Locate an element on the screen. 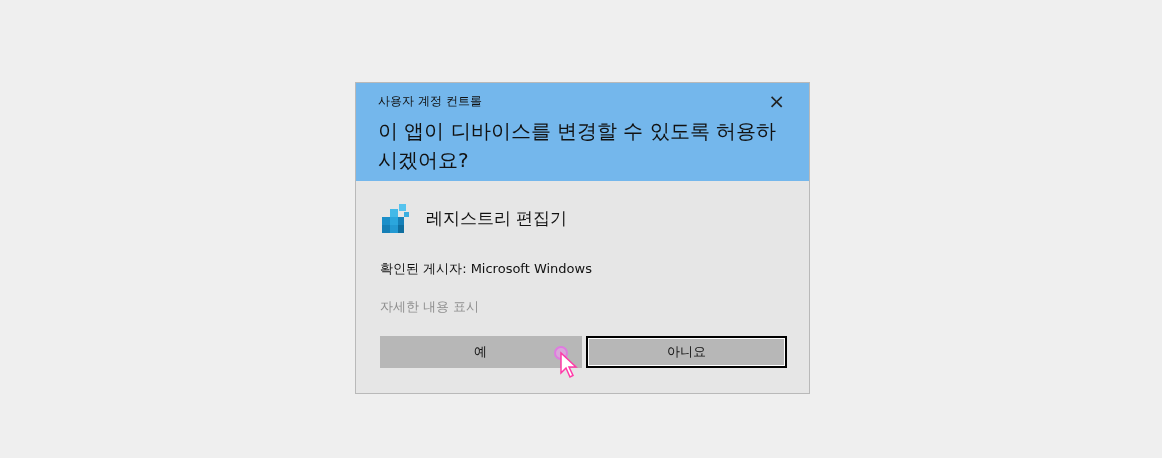 Image resolution: width=1162 pixels, height=458 pixels. dialog-question: 이 앱이 디바이스를 변경할 수 있도록 허용하시겠어요? is located at coordinates (578, 146).